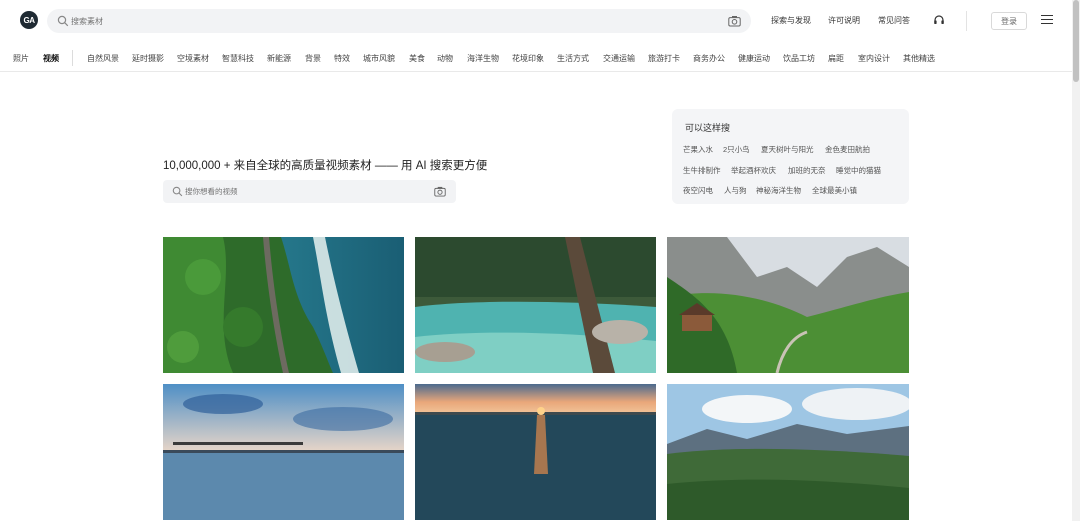 This screenshot has width=1080, height=521. Describe the element at coordinates (305, 191) in the screenshot. I see `hero-search-input` at that location.